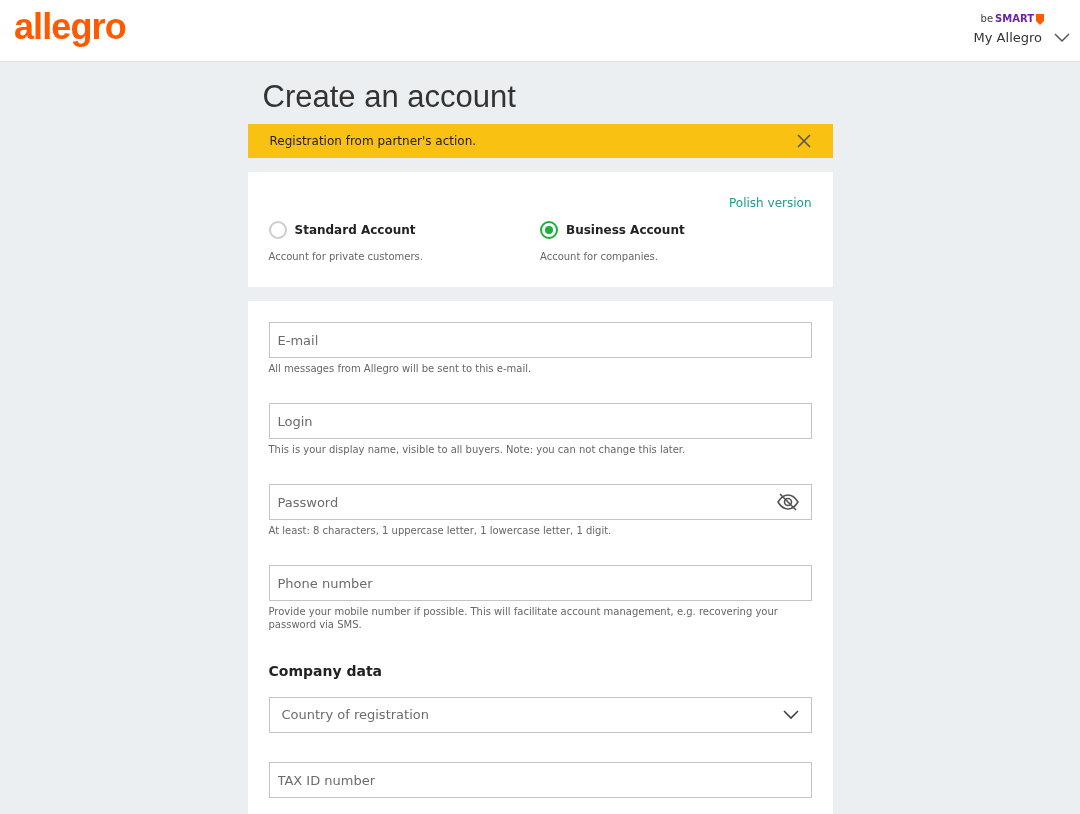  I want to click on input-field: Phone number, so click(540, 583).